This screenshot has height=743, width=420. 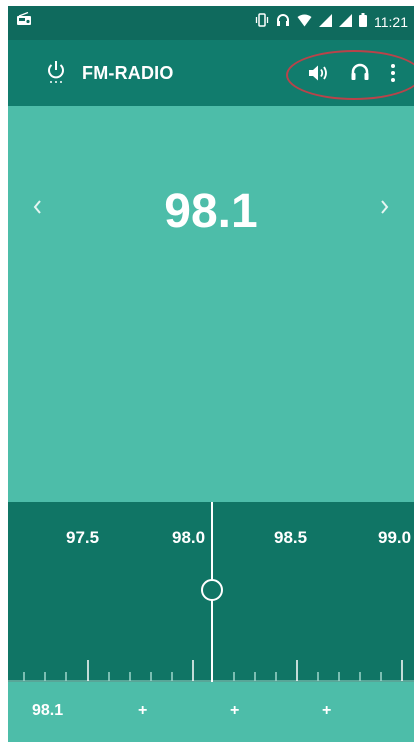 I want to click on battery-icon, so click(x=363, y=21).